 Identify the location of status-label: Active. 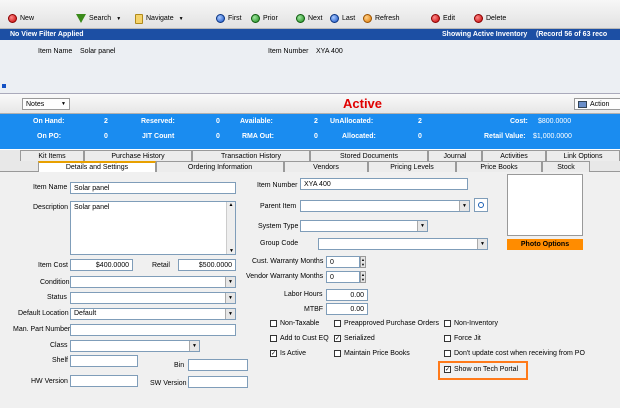
(363, 103).